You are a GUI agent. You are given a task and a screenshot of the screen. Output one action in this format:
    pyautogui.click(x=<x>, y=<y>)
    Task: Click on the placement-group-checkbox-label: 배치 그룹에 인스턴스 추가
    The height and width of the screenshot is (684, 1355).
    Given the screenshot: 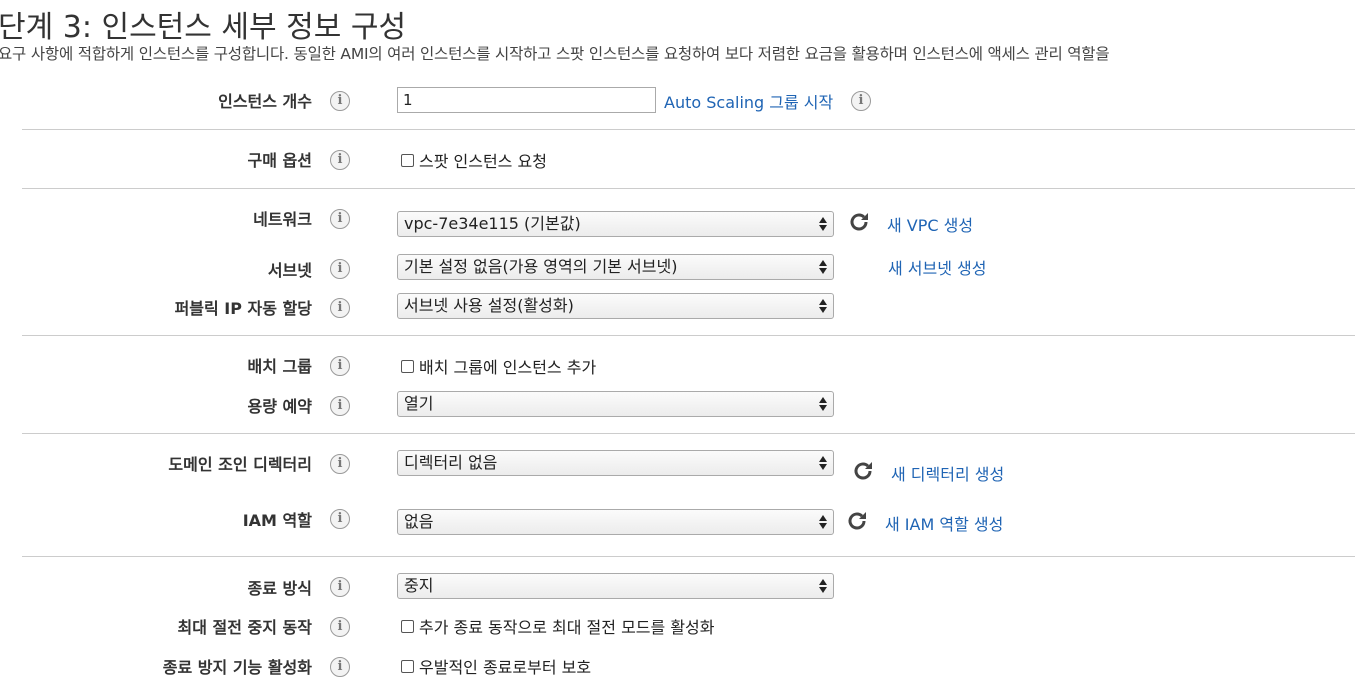 What is the action you would take?
    pyautogui.click(x=508, y=367)
    